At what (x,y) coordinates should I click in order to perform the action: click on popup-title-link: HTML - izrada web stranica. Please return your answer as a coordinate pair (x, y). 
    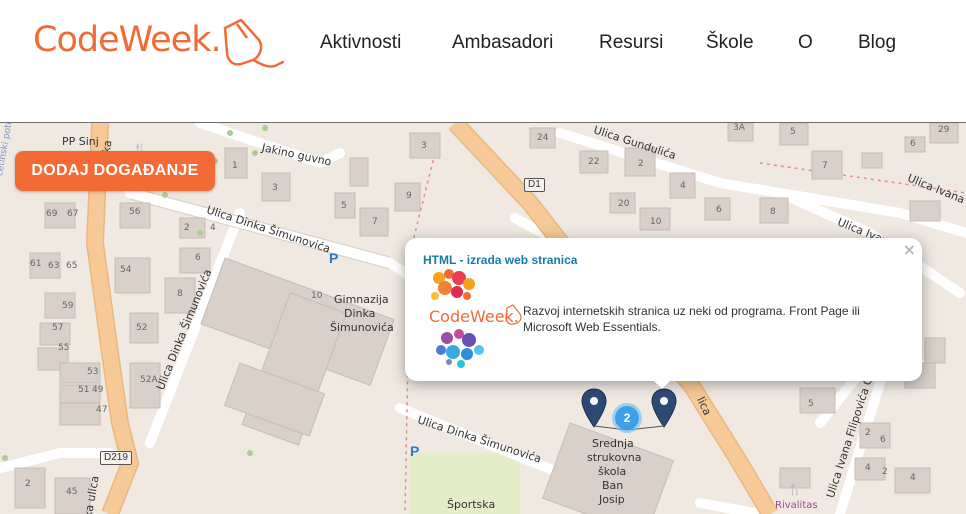
    Looking at the image, I should click on (500, 260).